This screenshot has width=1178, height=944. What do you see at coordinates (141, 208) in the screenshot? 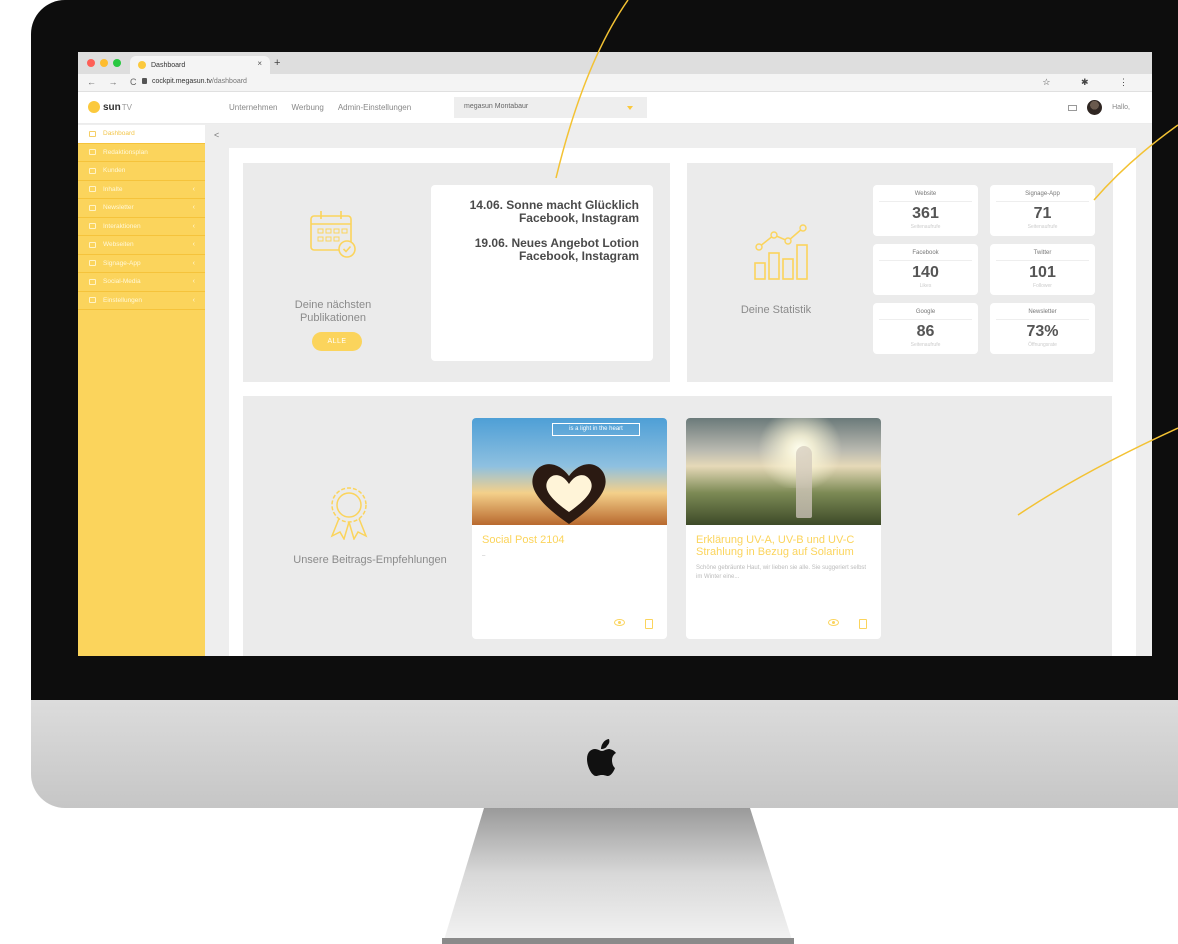
I see `sidebar-item-newsletter: Newsletter ‹` at bounding box center [141, 208].